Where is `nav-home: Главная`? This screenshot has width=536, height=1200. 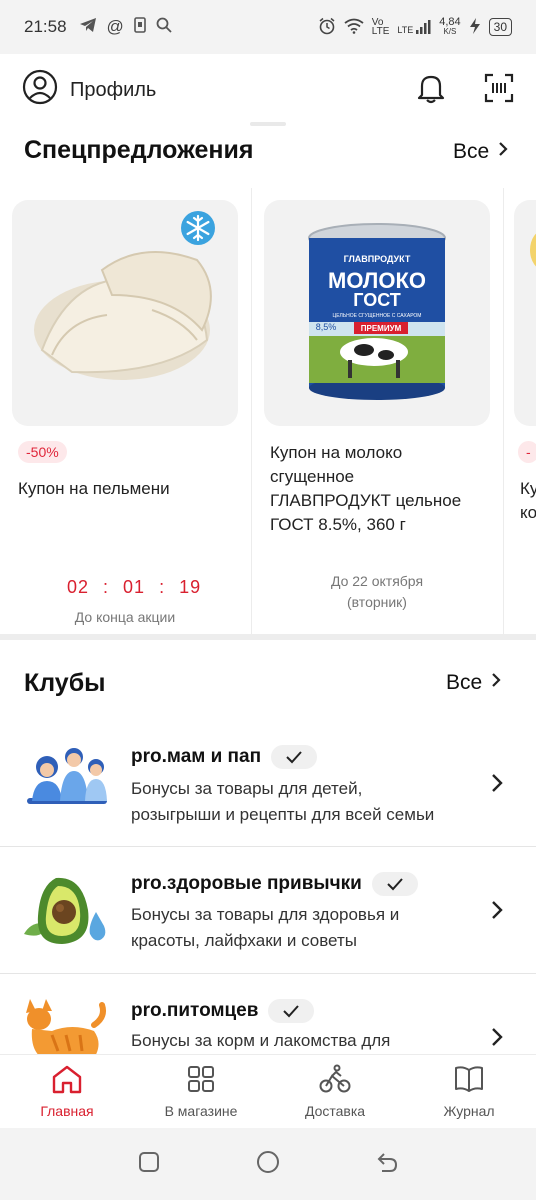
nav-home: Главная is located at coordinates (67, 1091).